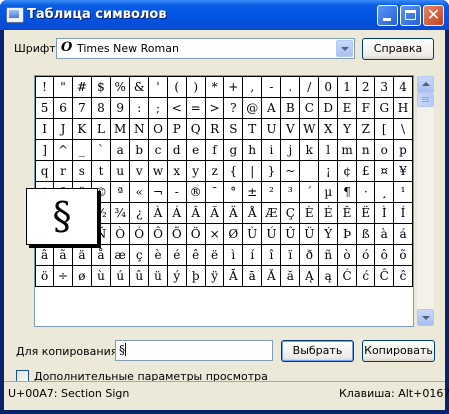  Describe the element at coordinates (347, 276) in the screenshot. I see `character-cell: Ć` at that location.